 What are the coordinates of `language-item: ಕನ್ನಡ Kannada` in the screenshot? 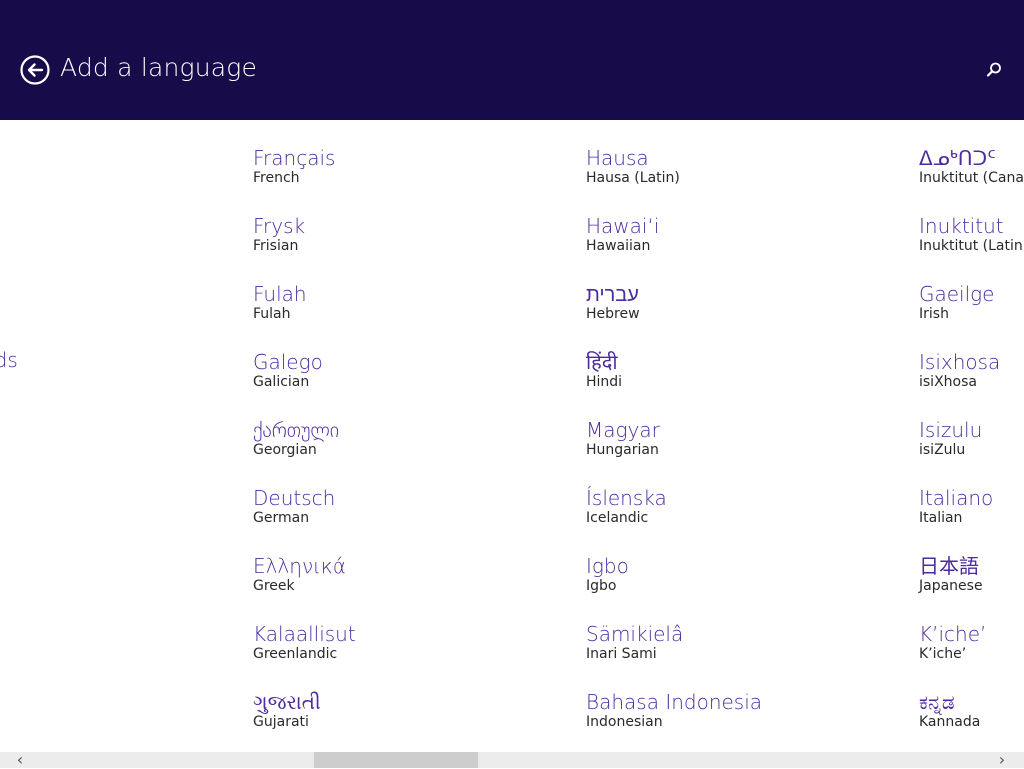 It's located at (971, 720).